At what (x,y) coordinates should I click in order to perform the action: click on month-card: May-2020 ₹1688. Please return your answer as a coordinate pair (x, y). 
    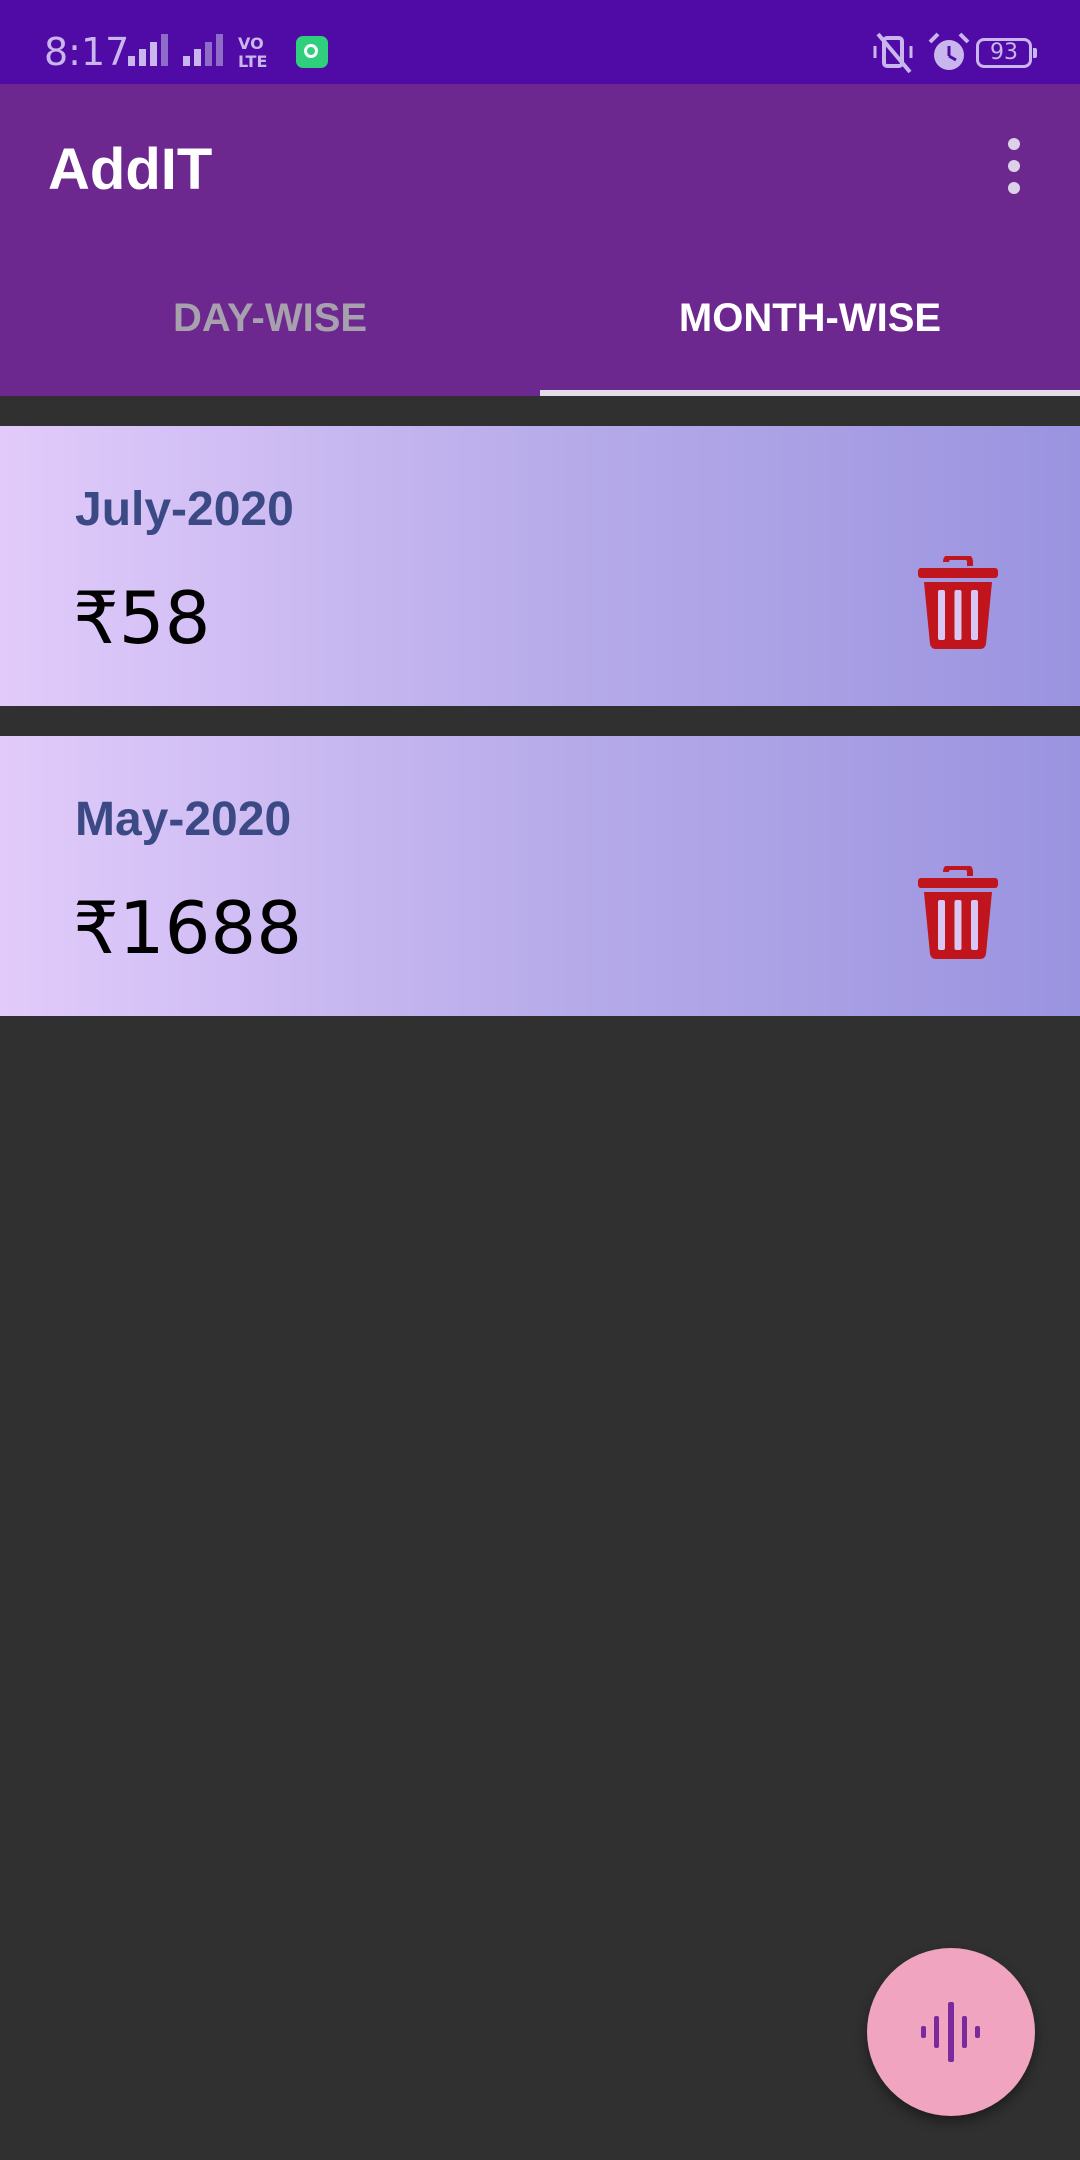
    Looking at the image, I should click on (540, 876).